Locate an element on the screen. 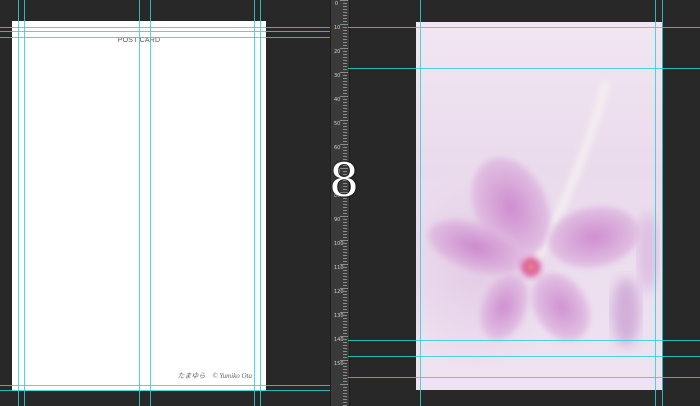  ruler-label: 20 is located at coordinates (337, 52).